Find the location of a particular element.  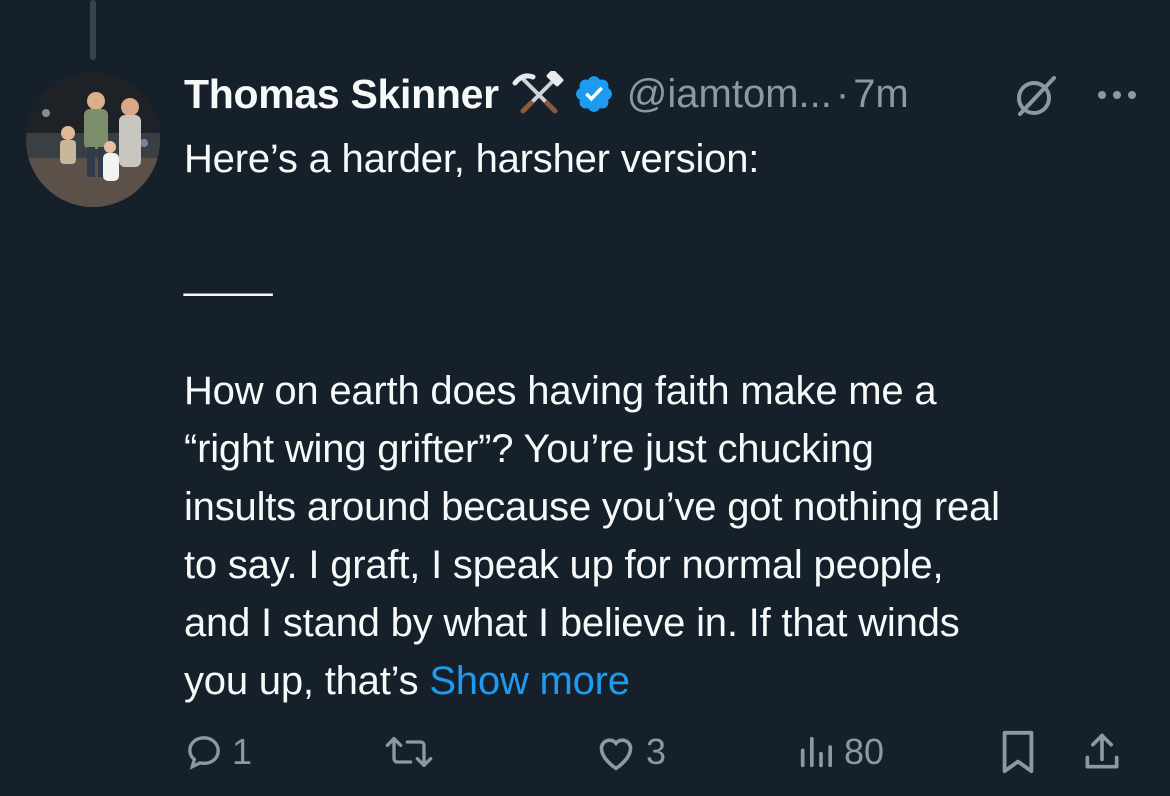

retweet-icon is located at coordinates (409, 752).